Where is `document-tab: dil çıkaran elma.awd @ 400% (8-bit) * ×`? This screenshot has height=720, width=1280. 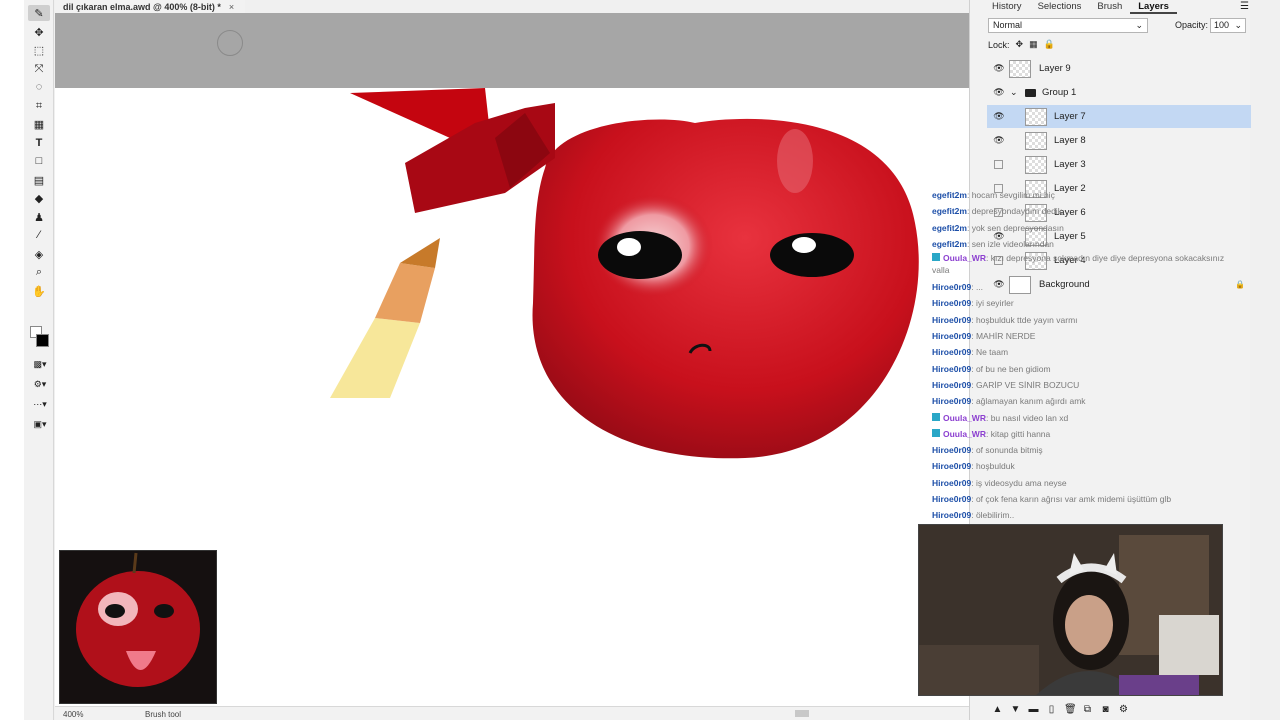
document-tab: dil çıkaran elma.awd @ 400% (8-bit) * × is located at coordinates (150, 6).